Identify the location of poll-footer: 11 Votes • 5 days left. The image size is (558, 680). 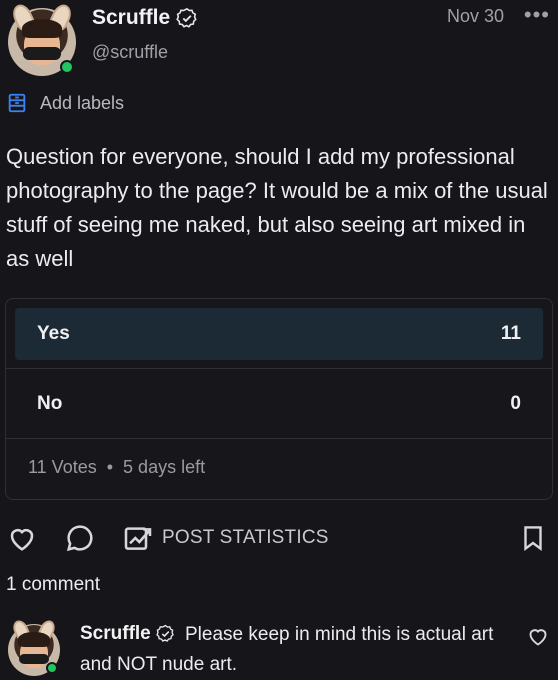
(116, 467).